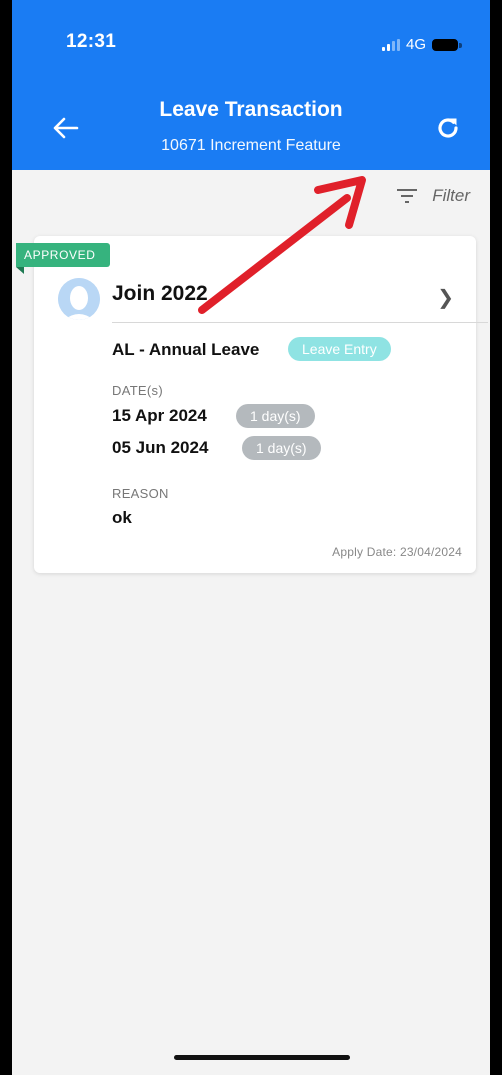 The height and width of the screenshot is (1075, 502). I want to click on date-item: 05 Jun 2024, so click(160, 447).